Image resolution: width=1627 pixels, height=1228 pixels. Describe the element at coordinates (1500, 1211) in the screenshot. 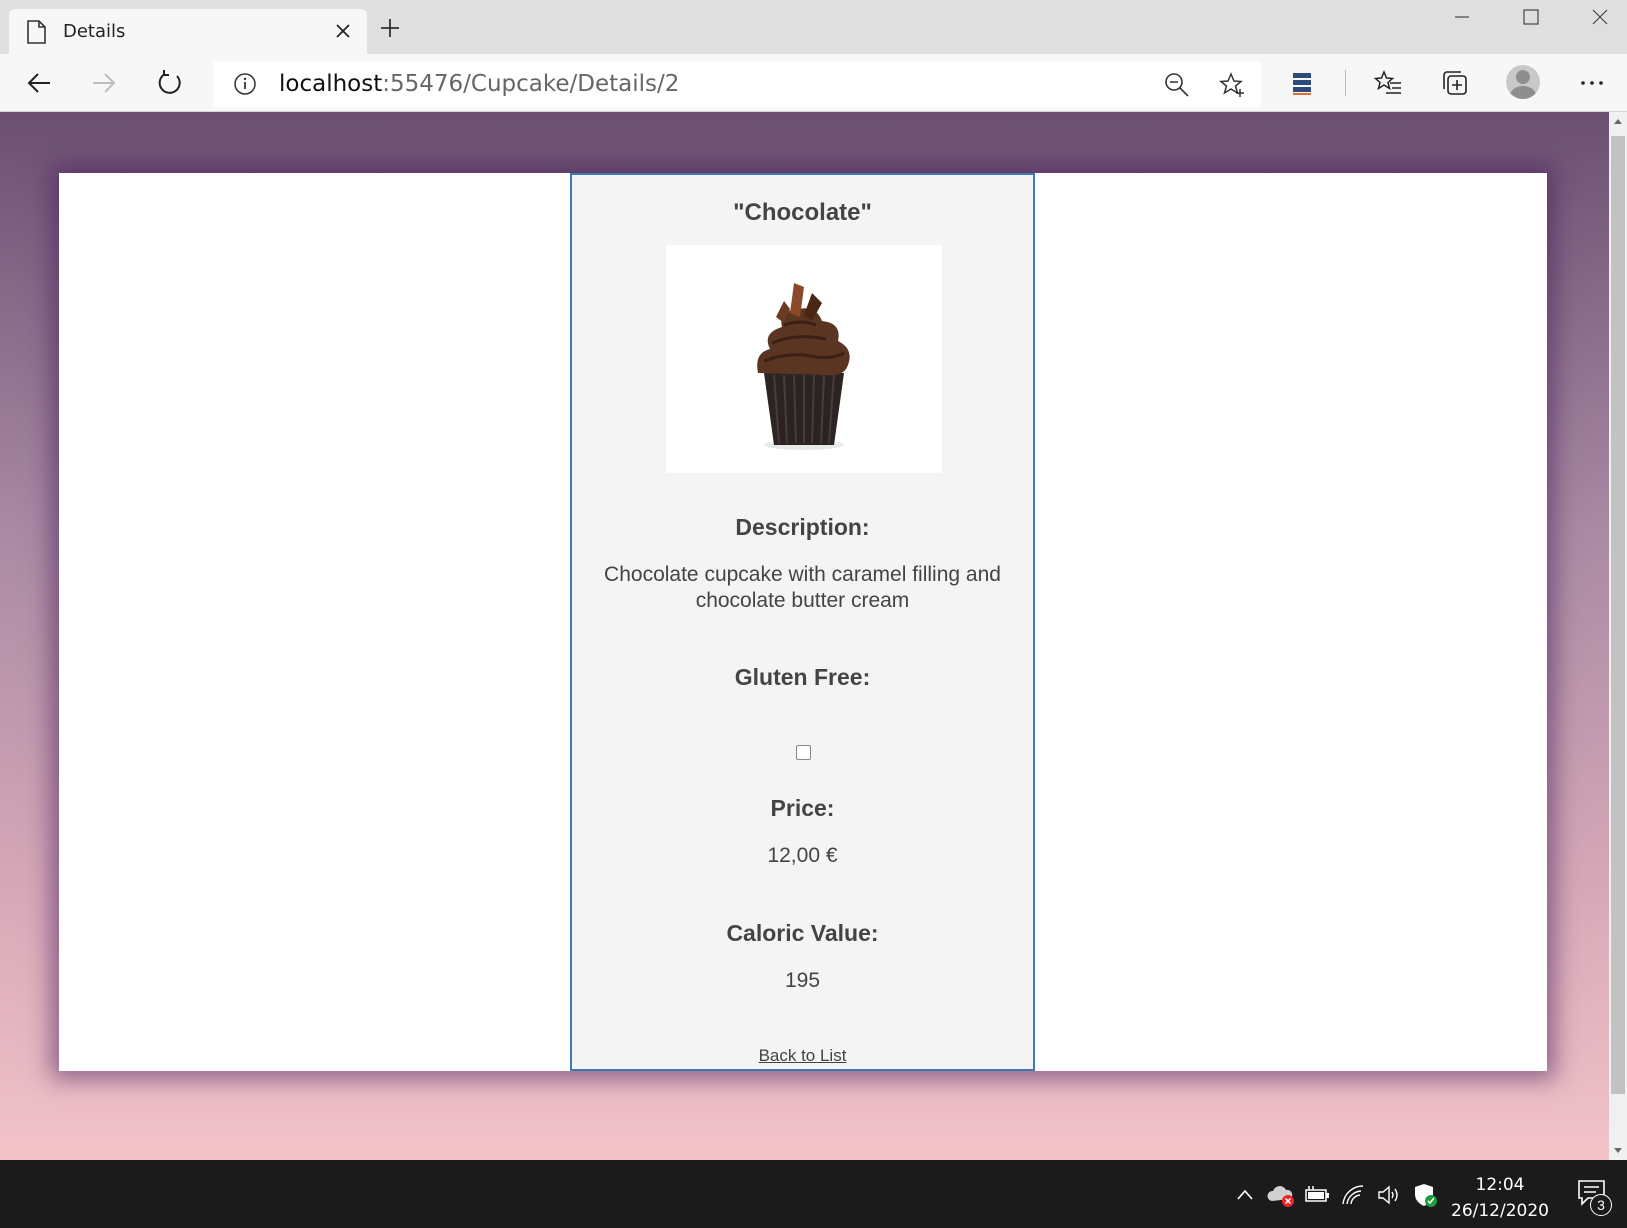

I see `clock-date: 26/12/2020` at that location.